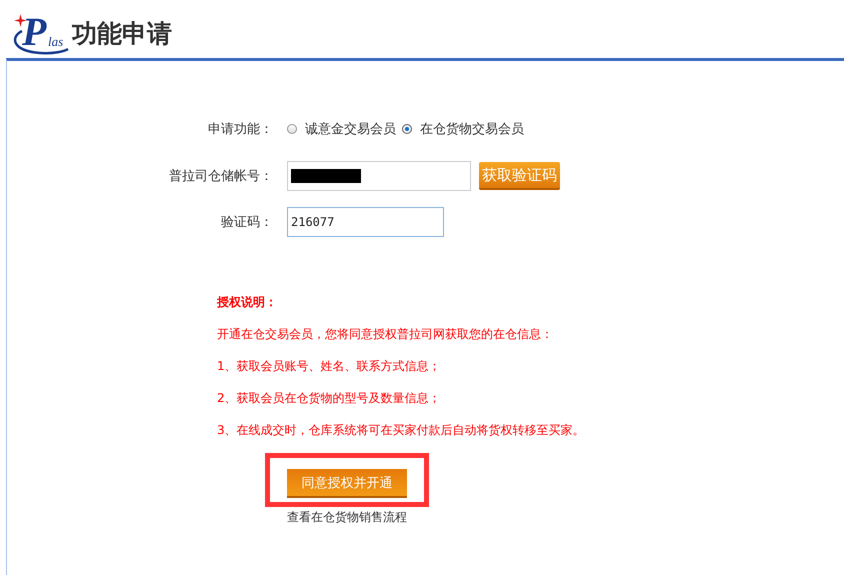 This screenshot has height=575, width=844. I want to click on notice-text: 1、获取会员账号、姓名、联系方式信息；, so click(329, 366).